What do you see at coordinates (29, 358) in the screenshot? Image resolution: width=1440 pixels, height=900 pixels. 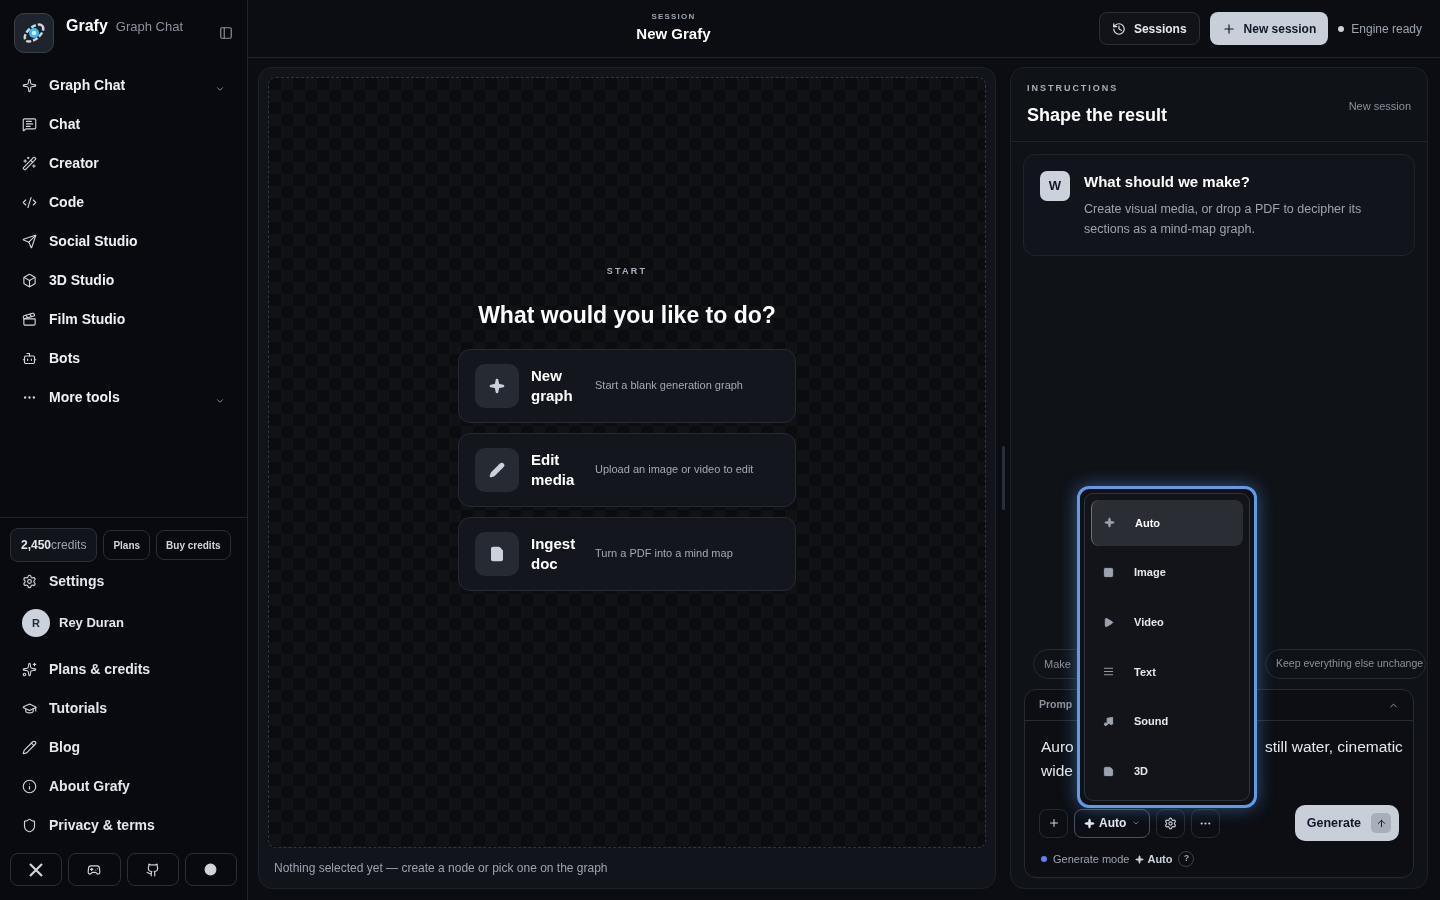 I see `robot-icon` at bounding box center [29, 358].